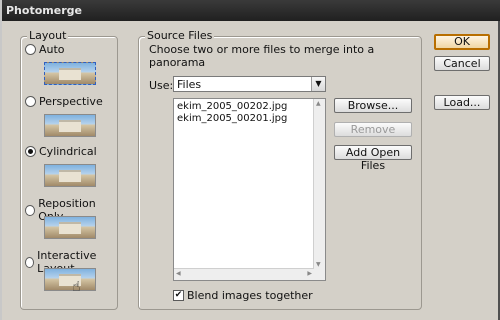  I want to click on remove-button: Remove, so click(373, 129).